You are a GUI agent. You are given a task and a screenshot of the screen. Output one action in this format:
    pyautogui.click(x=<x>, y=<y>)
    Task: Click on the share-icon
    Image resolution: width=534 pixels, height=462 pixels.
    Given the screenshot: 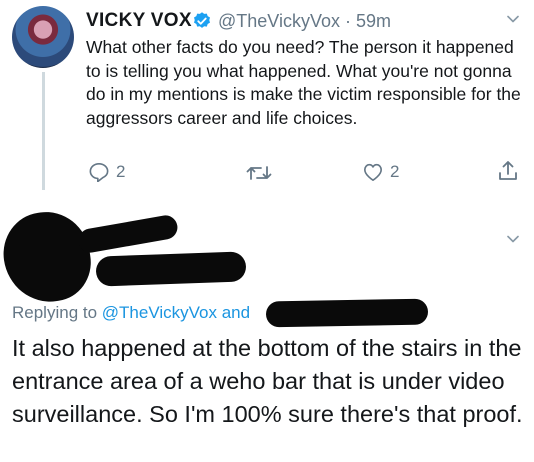 What is the action you would take?
    pyautogui.click(x=508, y=170)
    